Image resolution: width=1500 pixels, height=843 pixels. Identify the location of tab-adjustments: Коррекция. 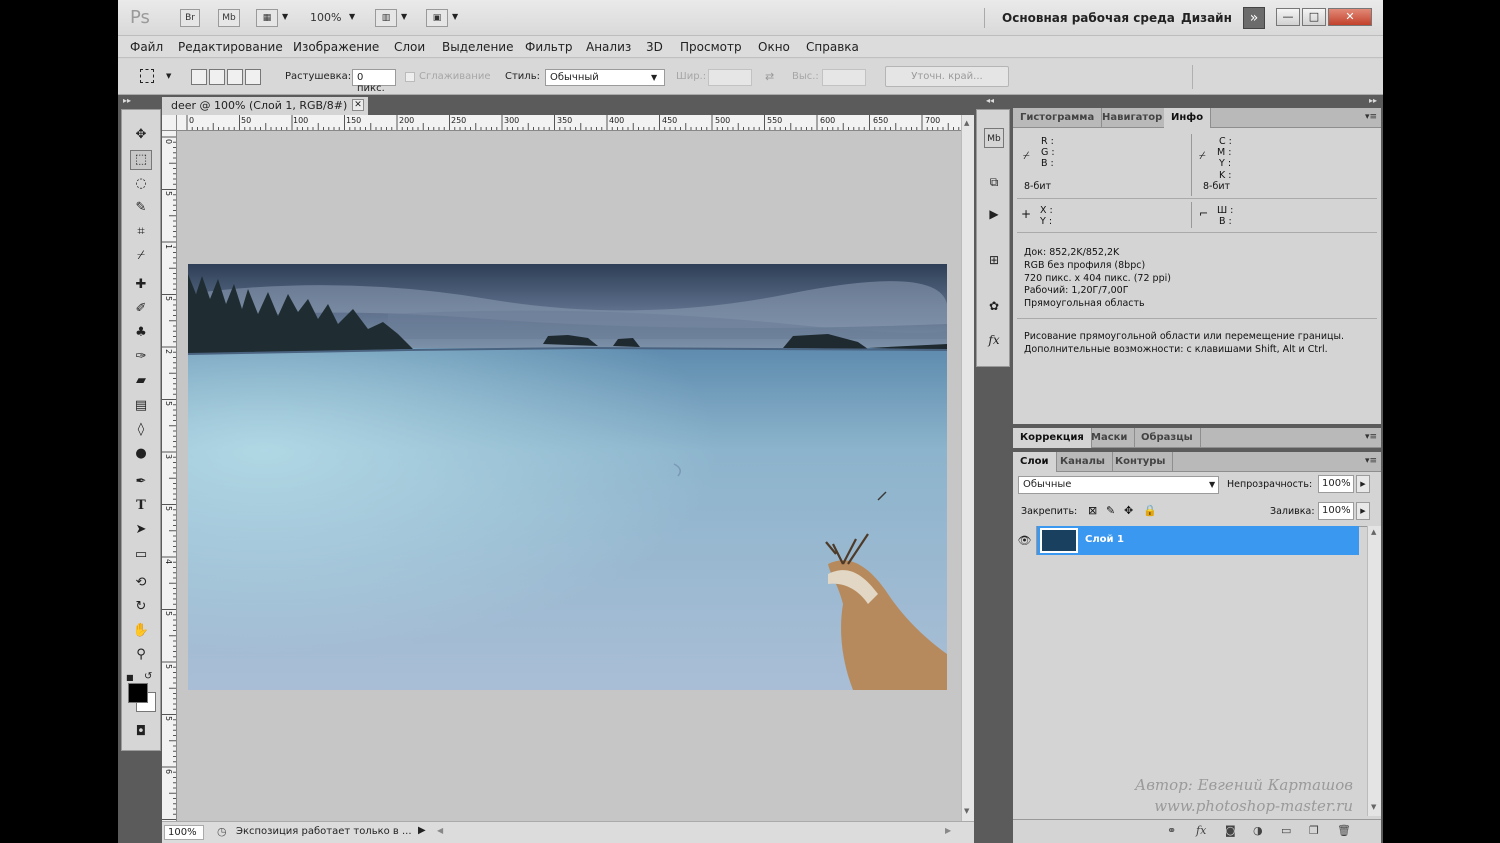
(1052, 438).